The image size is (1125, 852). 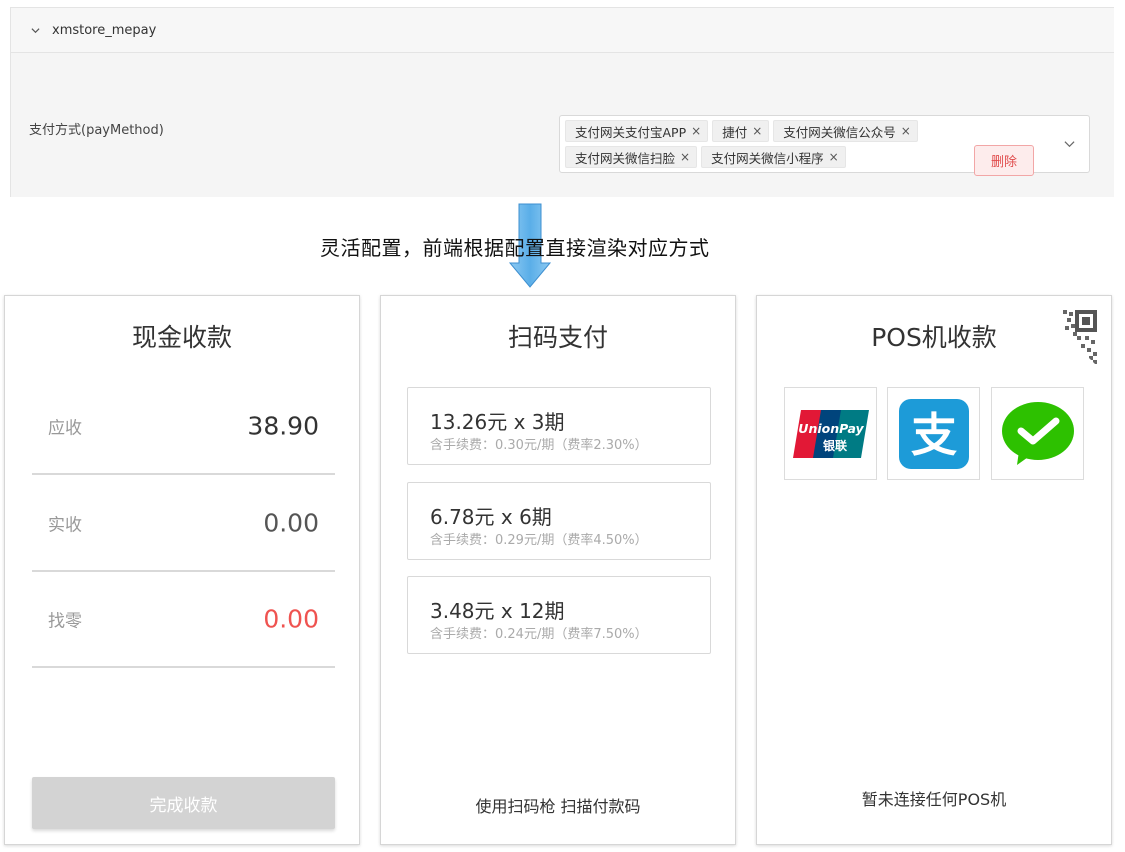 I want to click on wechat-pay-option, so click(x=1037, y=433).